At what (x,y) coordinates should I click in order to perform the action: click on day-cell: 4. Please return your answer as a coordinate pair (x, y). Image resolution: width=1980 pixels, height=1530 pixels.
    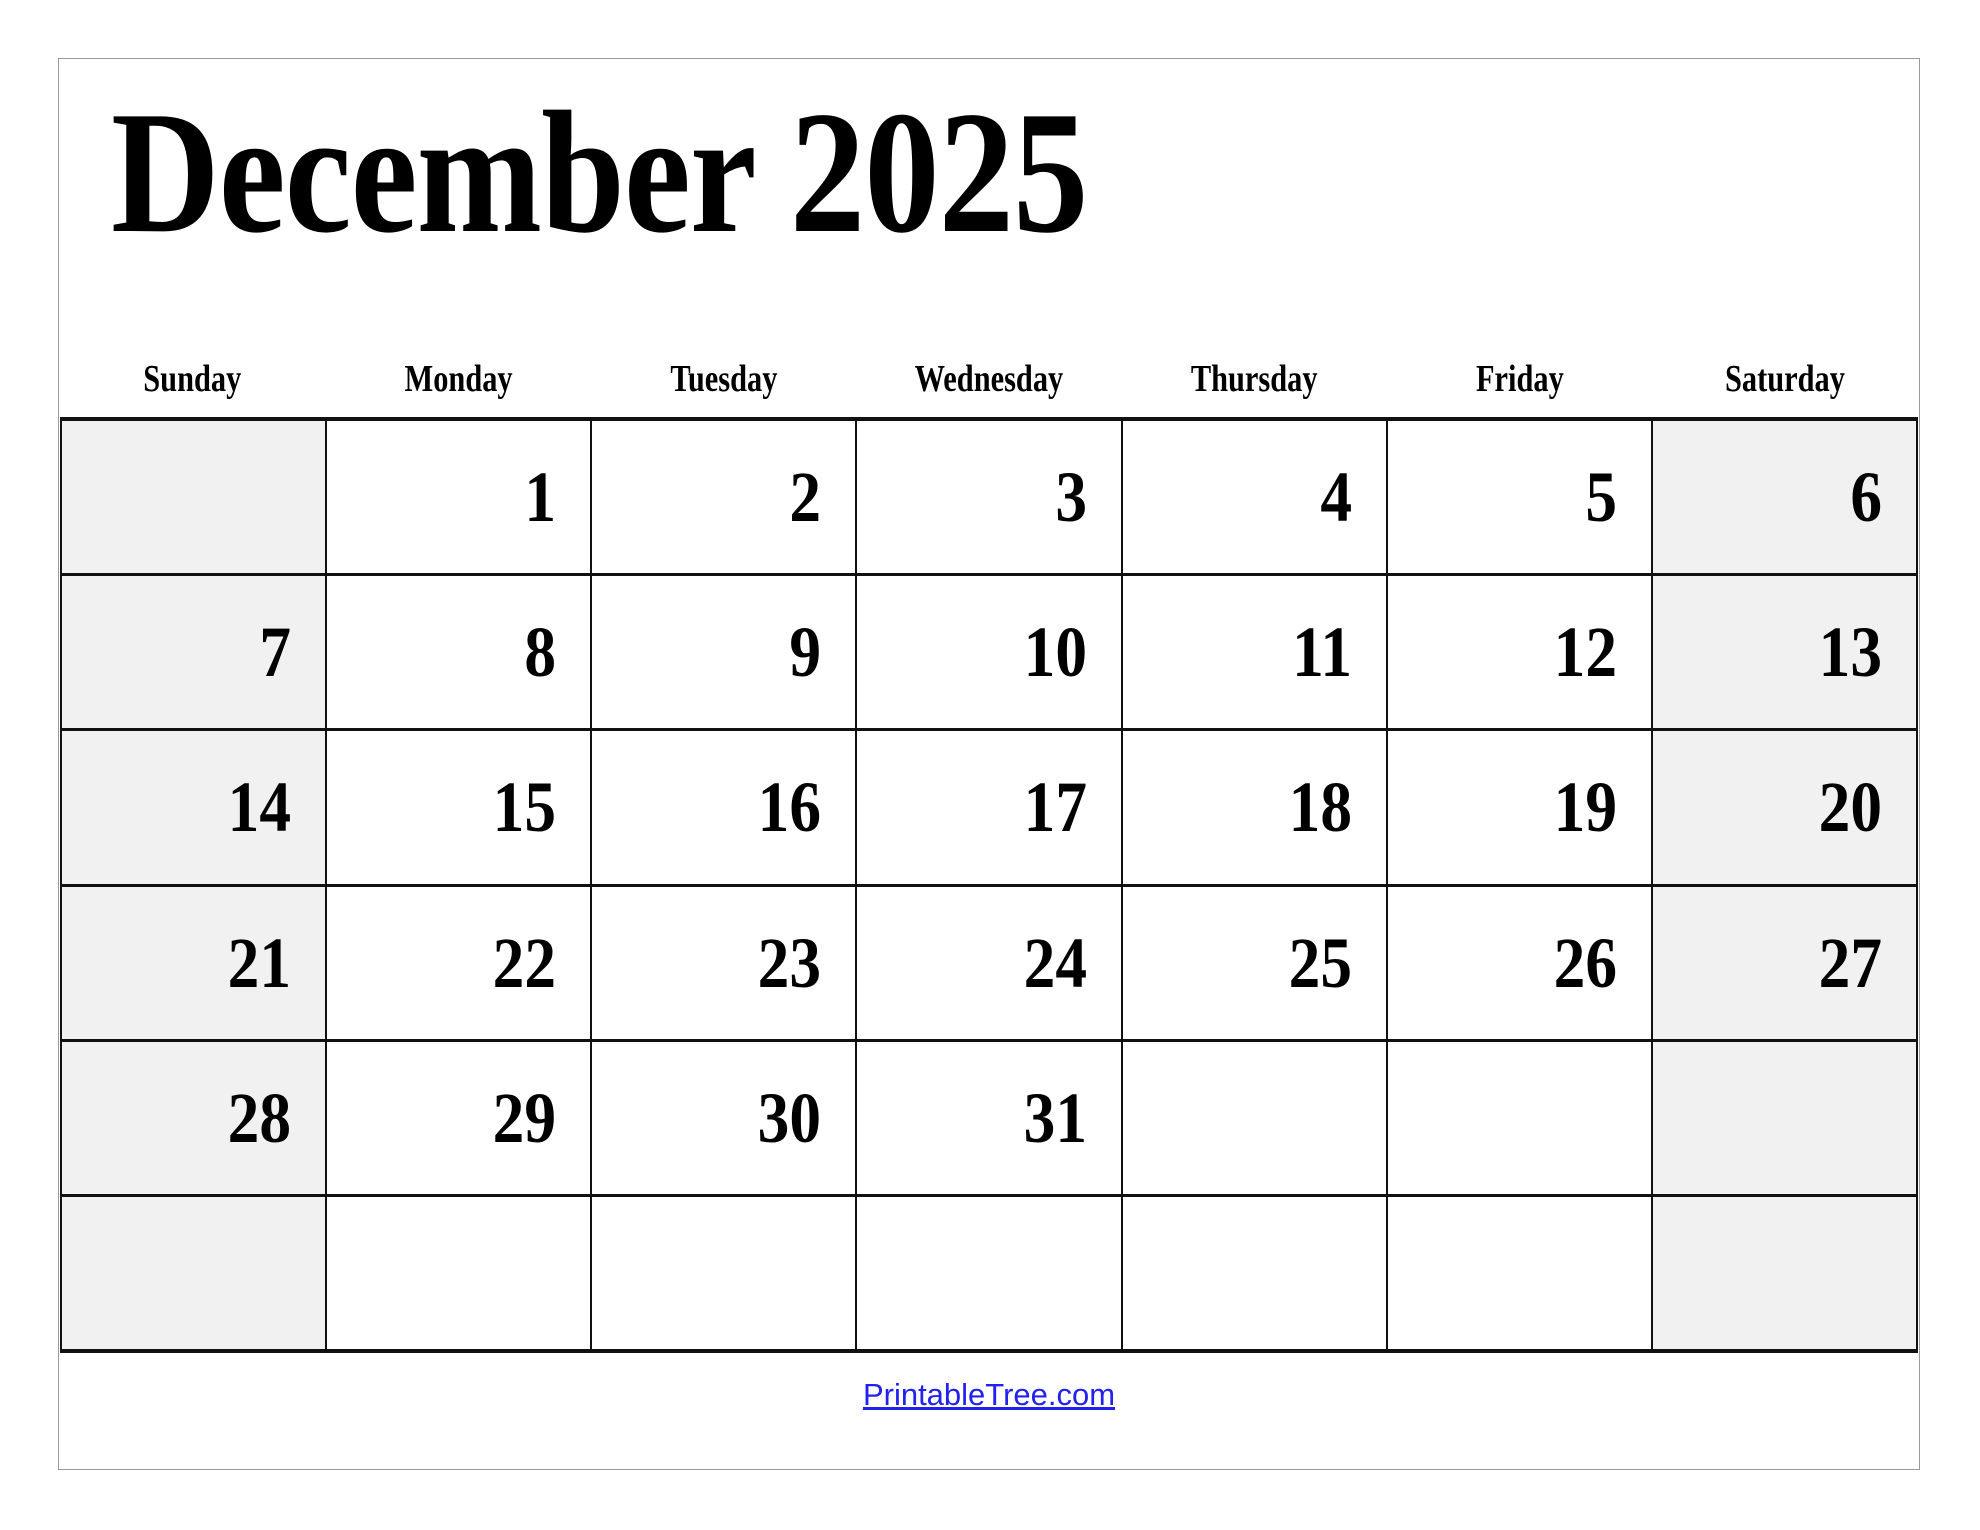
    Looking at the image, I should click on (1255, 497).